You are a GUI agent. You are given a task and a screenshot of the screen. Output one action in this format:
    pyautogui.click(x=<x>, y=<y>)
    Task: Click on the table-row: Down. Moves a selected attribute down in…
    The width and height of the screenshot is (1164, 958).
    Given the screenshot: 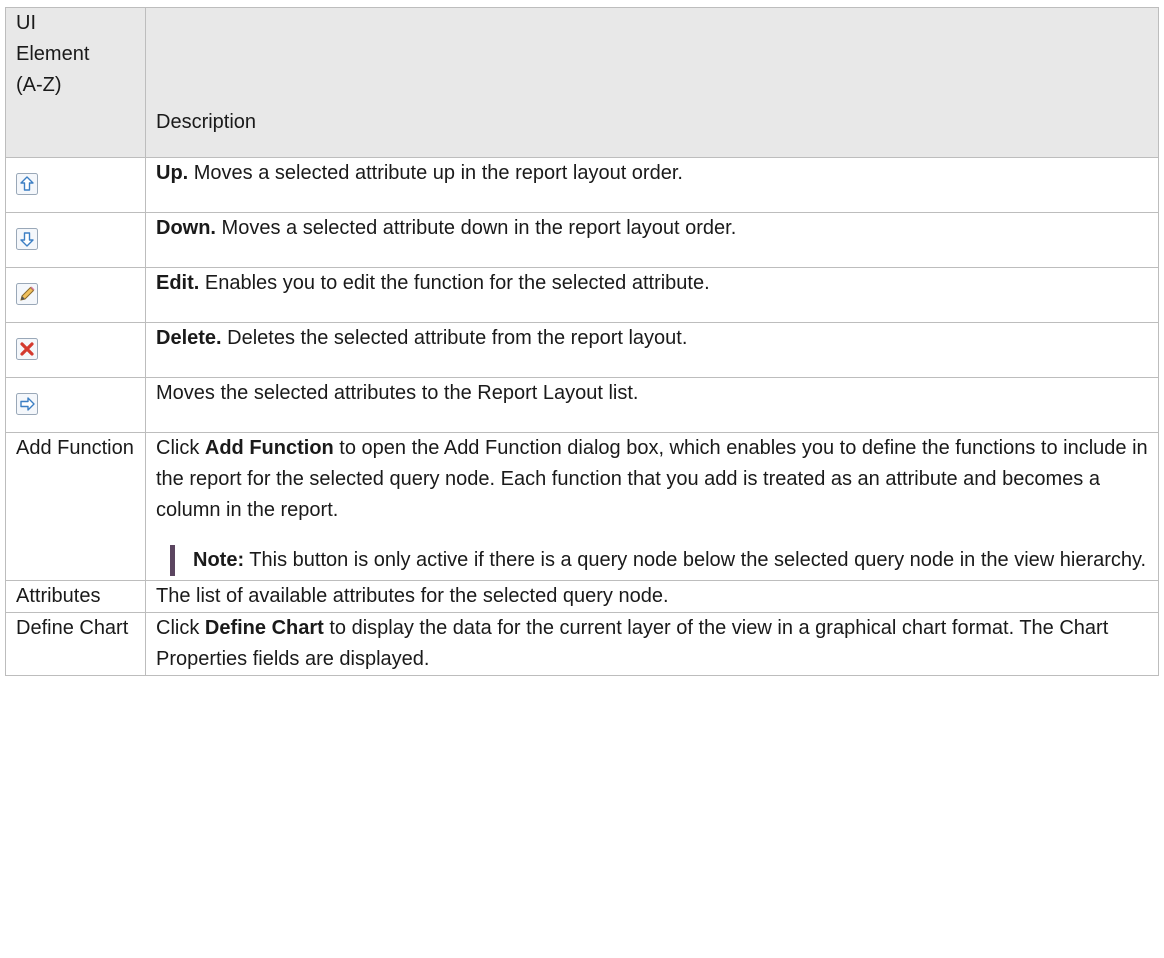 What is the action you would take?
    pyautogui.click(x=582, y=240)
    